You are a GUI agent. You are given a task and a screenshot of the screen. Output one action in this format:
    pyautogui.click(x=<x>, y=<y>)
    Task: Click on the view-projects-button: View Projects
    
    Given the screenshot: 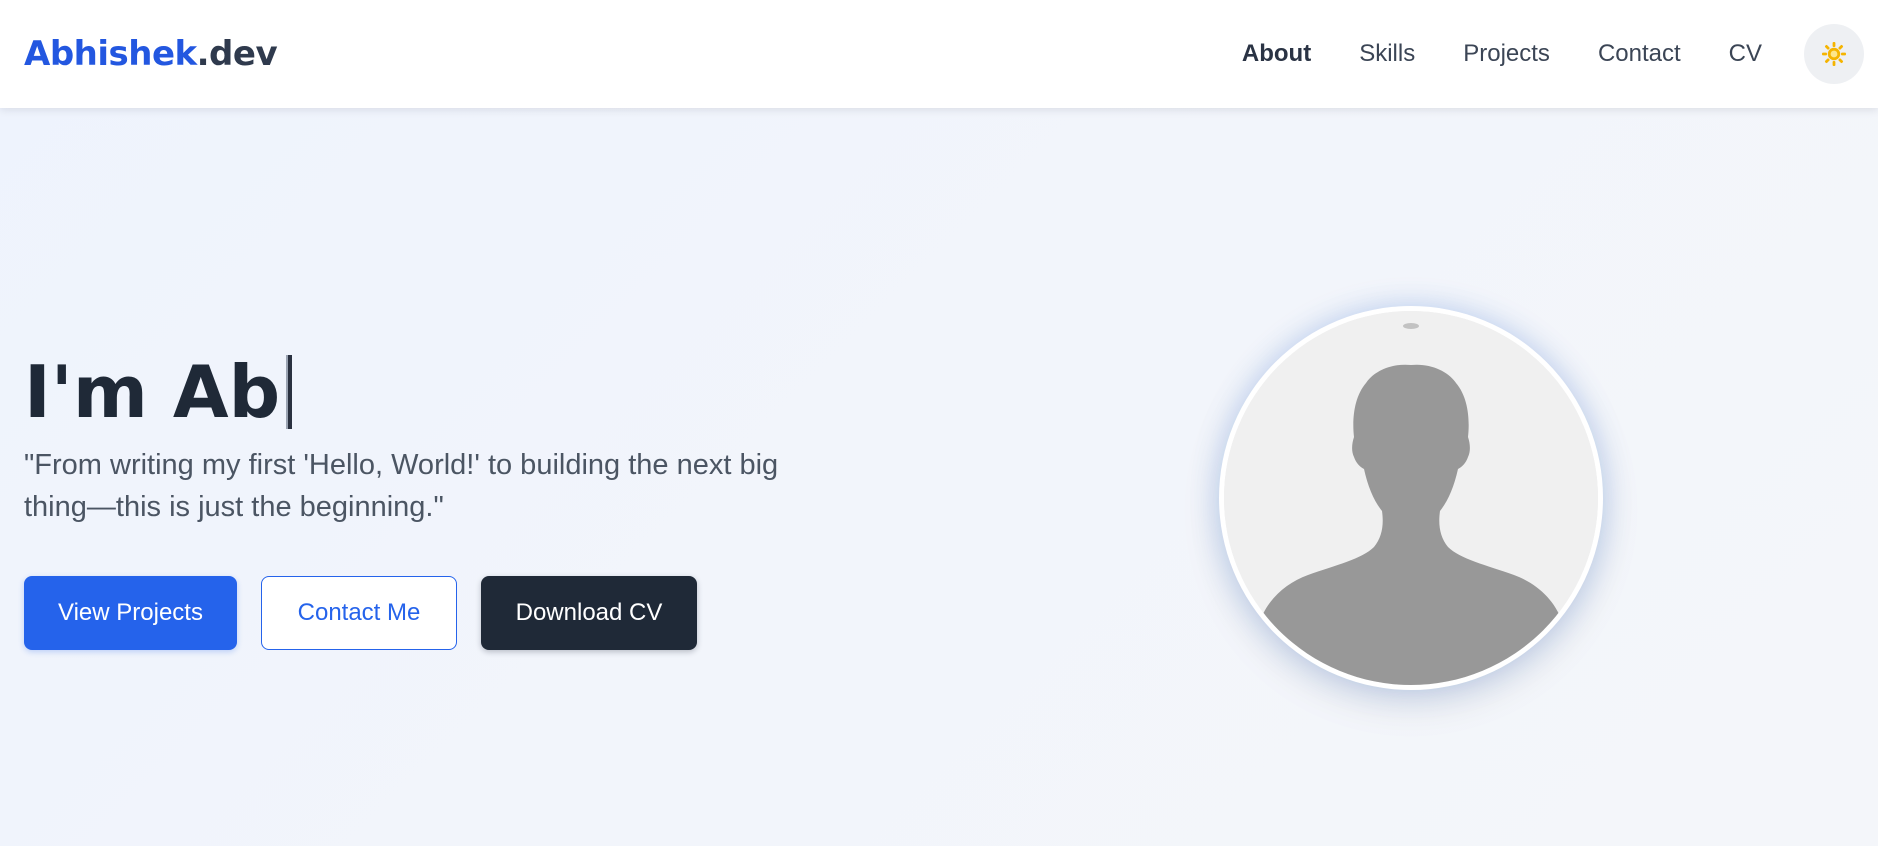 What is the action you would take?
    pyautogui.click(x=130, y=613)
    